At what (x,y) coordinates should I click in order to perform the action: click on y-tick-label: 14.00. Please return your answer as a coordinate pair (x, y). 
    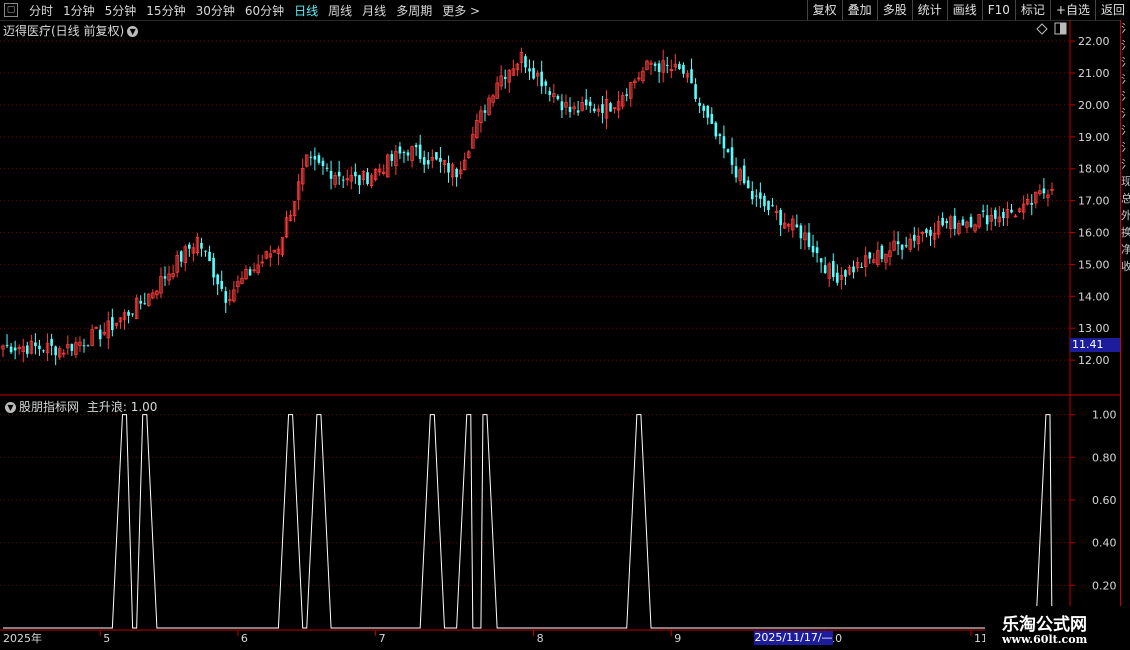
    Looking at the image, I should click on (1094, 296).